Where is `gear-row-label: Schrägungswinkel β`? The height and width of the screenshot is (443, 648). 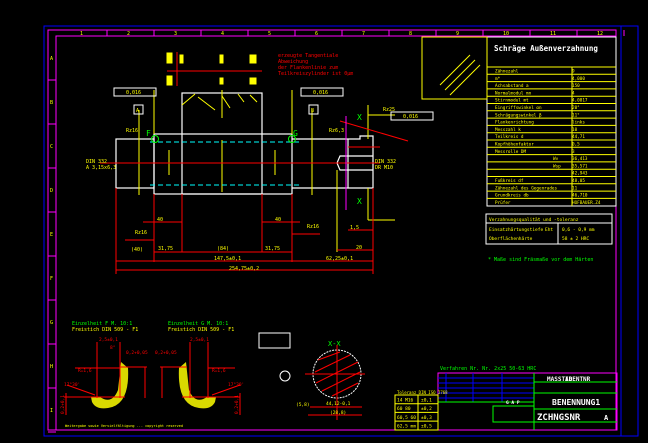
gear-row-label: Schrägungswinkel β is located at coordinates (518, 115).